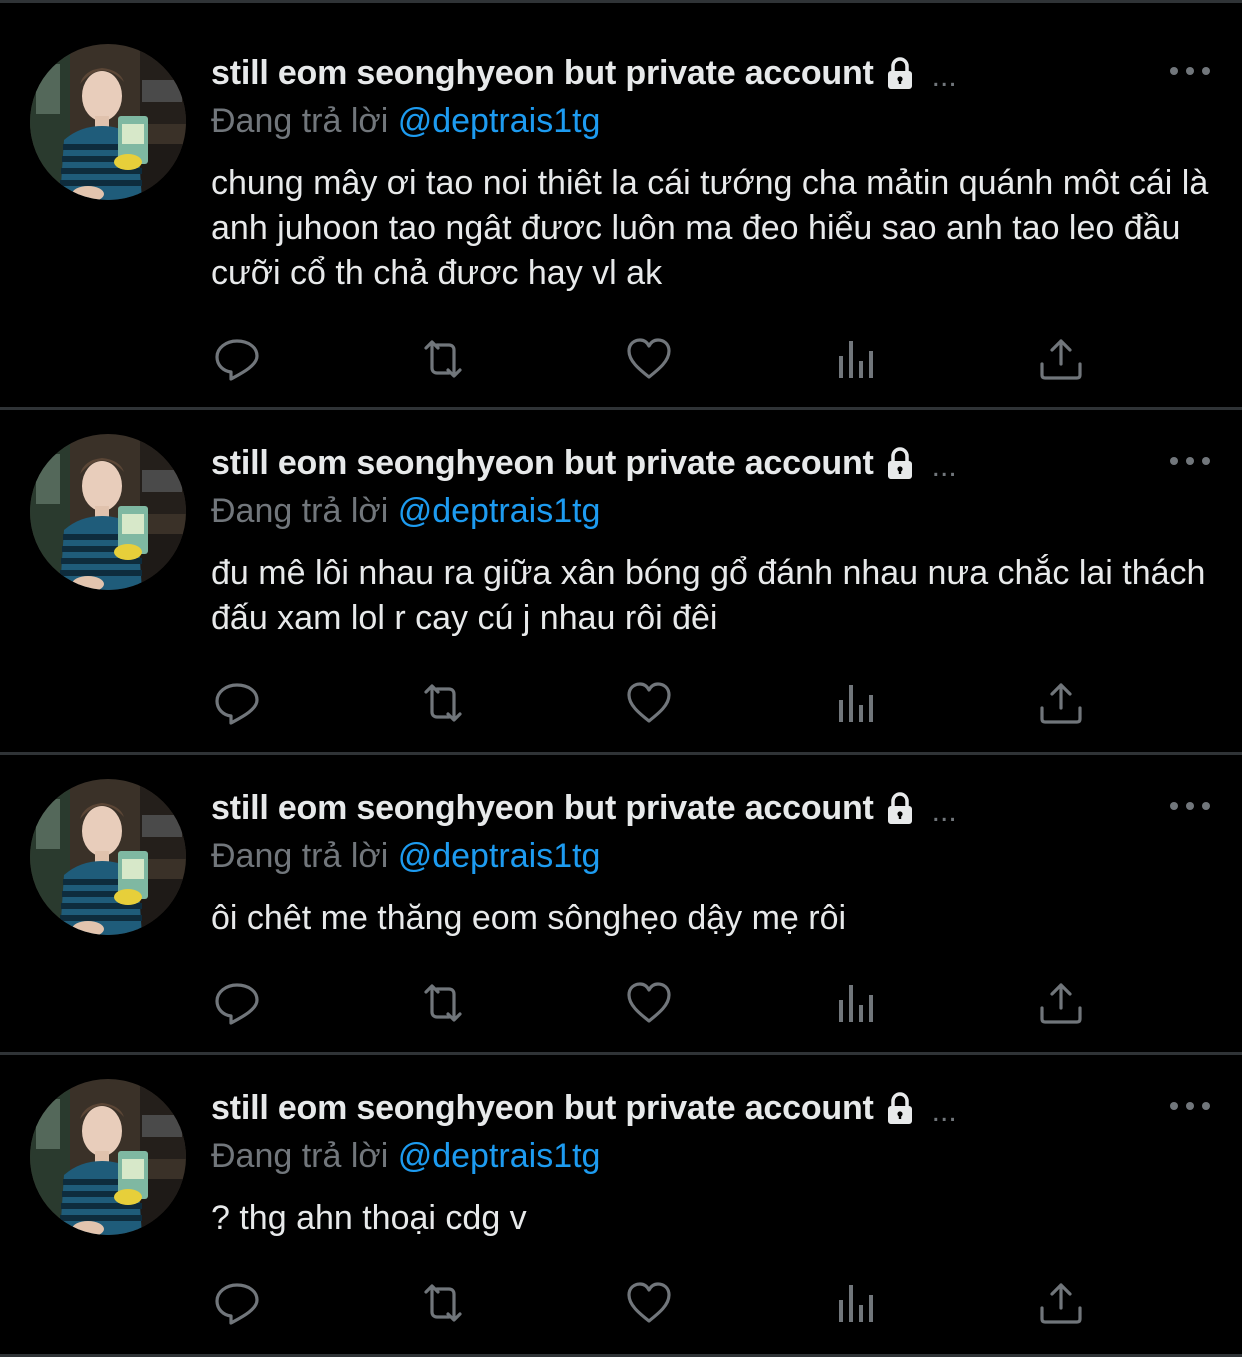  Describe the element at coordinates (369, 1218) in the screenshot. I see `tweet-text: ? thg ahn thoại cdg v` at that location.